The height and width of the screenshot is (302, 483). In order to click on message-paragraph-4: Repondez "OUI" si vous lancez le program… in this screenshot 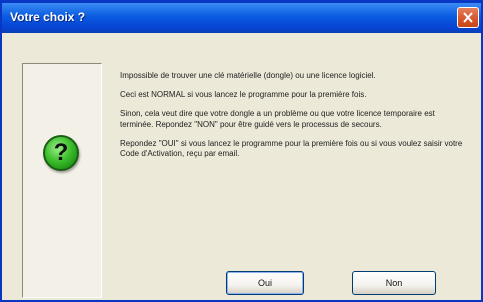, I will do `click(291, 148)`.